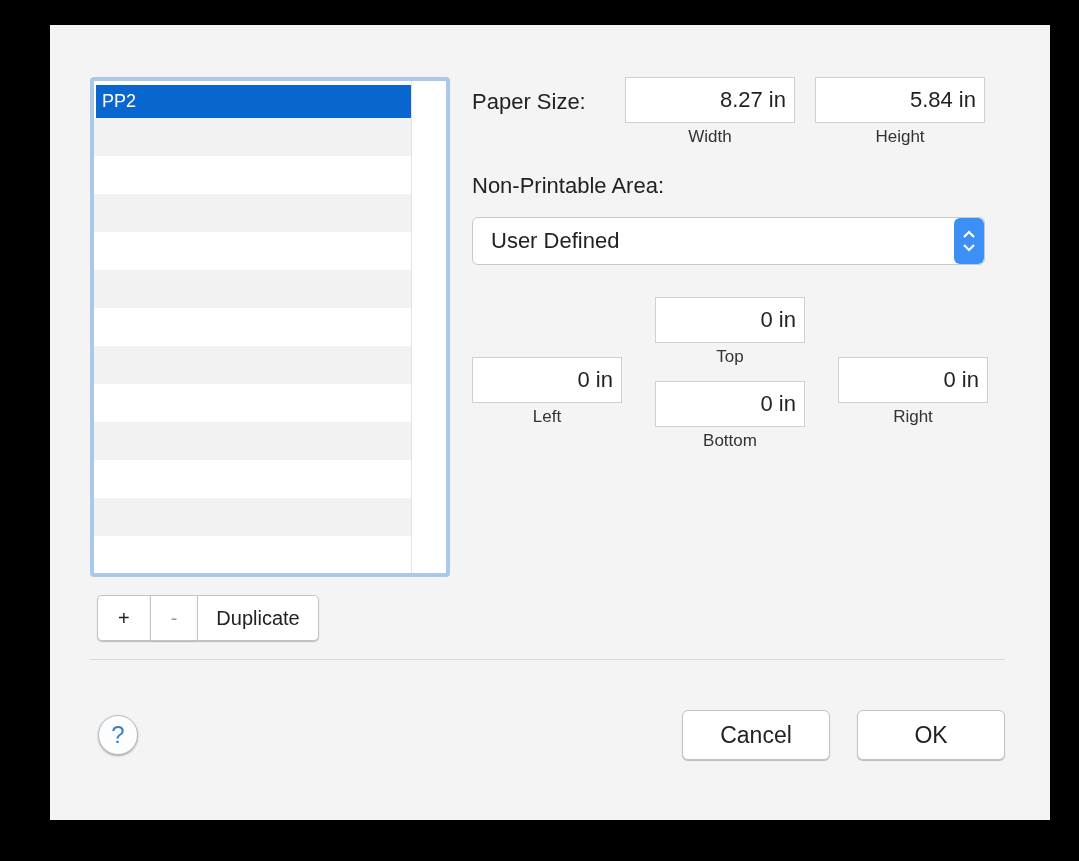 This screenshot has width=1079, height=861. Describe the element at coordinates (123, 618) in the screenshot. I see `list-button: +` at that location.